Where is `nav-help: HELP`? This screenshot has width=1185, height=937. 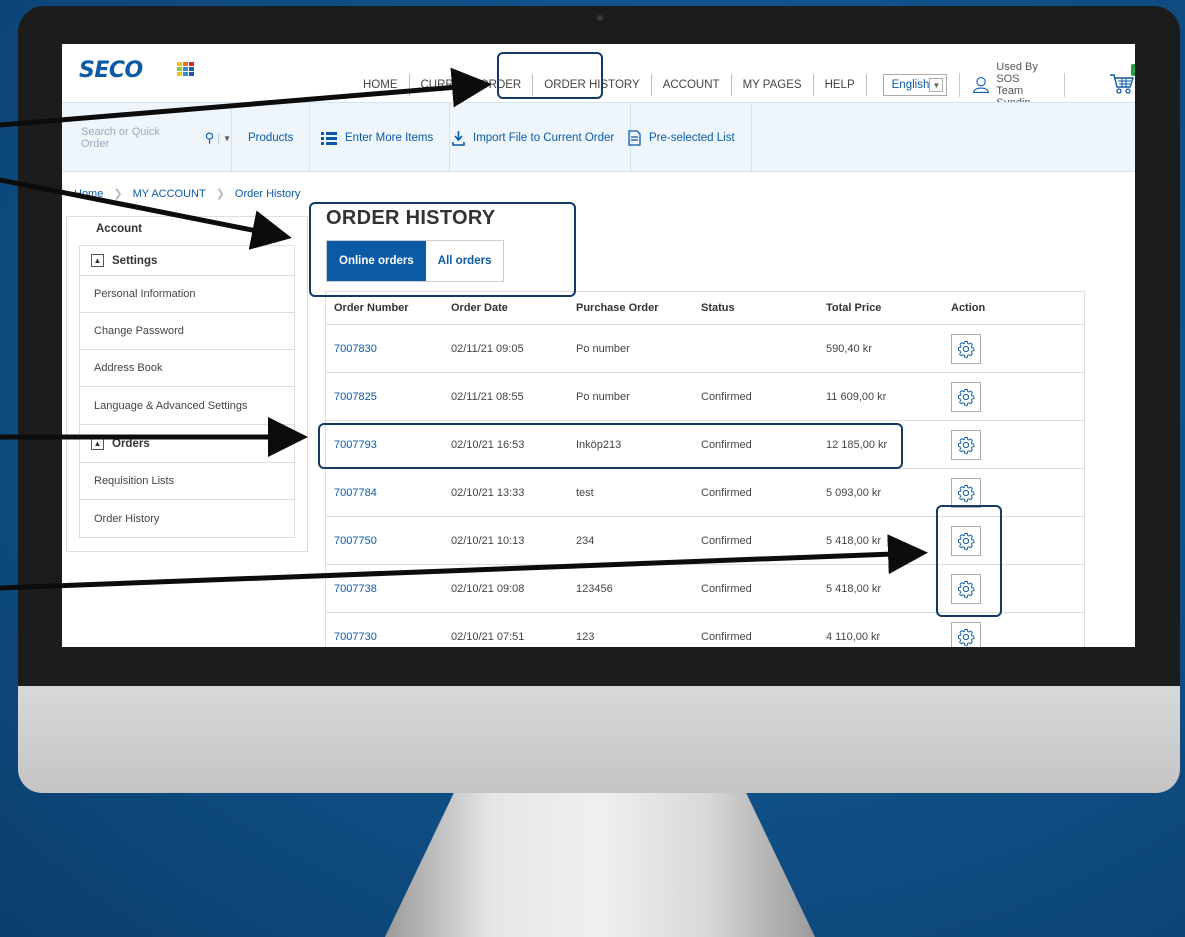 nav-help: HELP is located at coordinates (840, 85).